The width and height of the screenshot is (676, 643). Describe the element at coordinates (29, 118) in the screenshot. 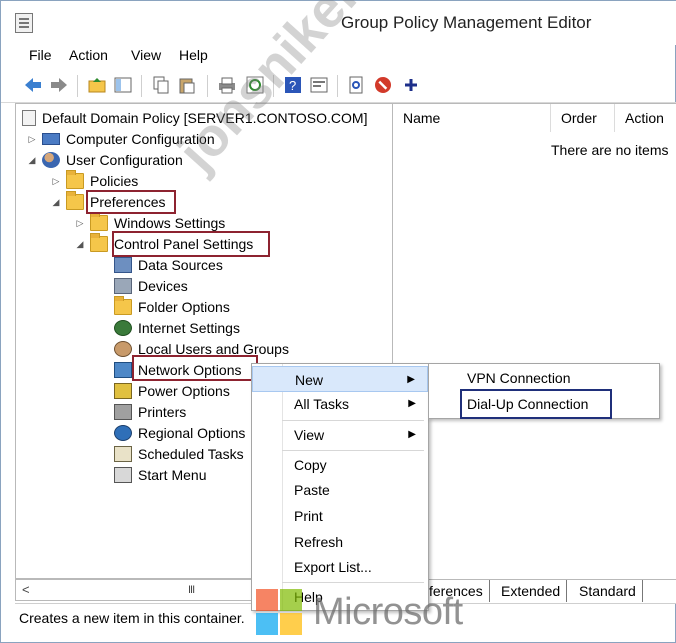

I see `policy-document-icon` at that location.